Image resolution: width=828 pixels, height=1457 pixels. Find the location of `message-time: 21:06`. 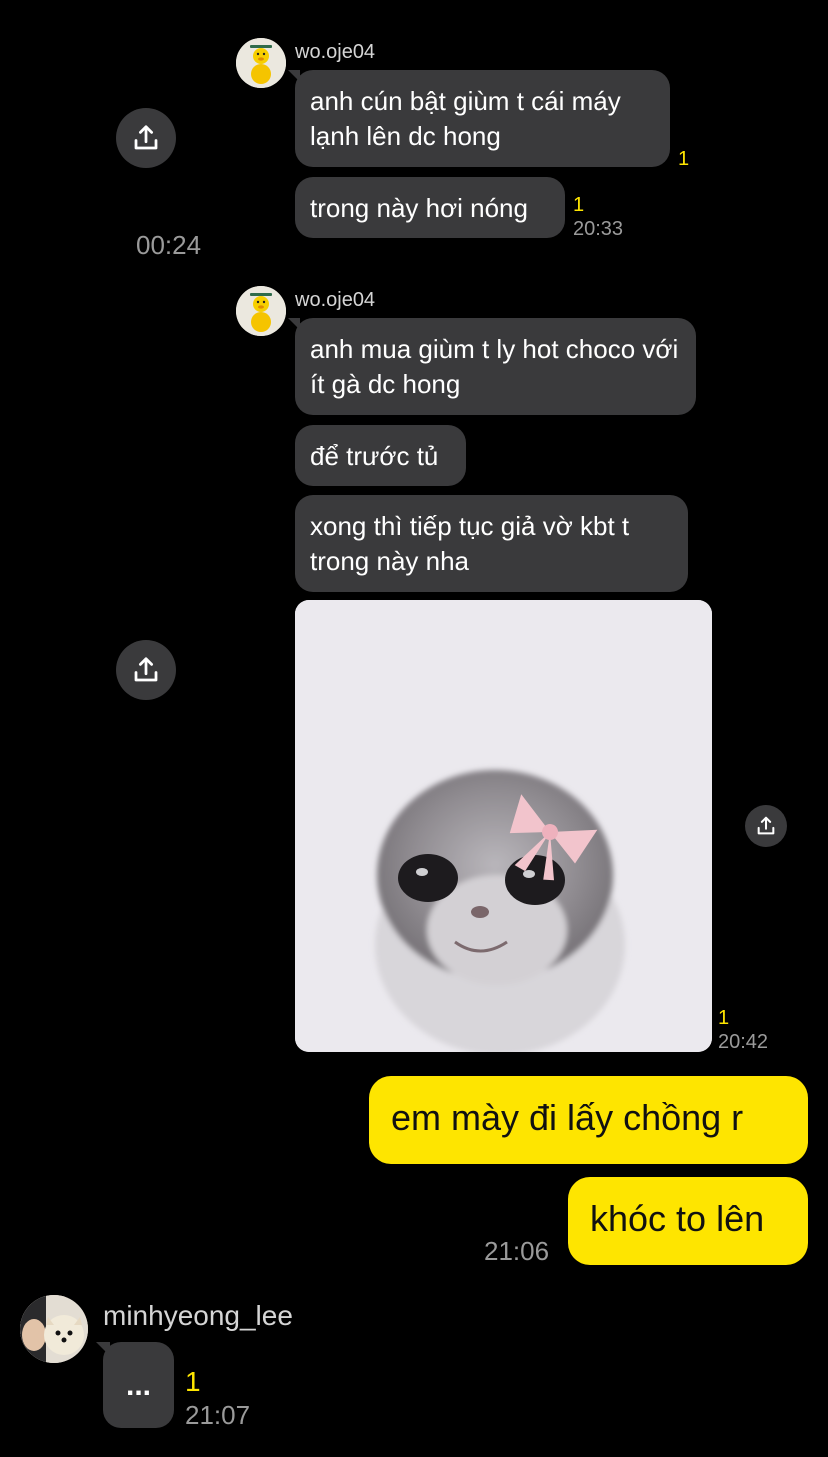

message-time: 21:06 is located at coordinates (517, 1251).